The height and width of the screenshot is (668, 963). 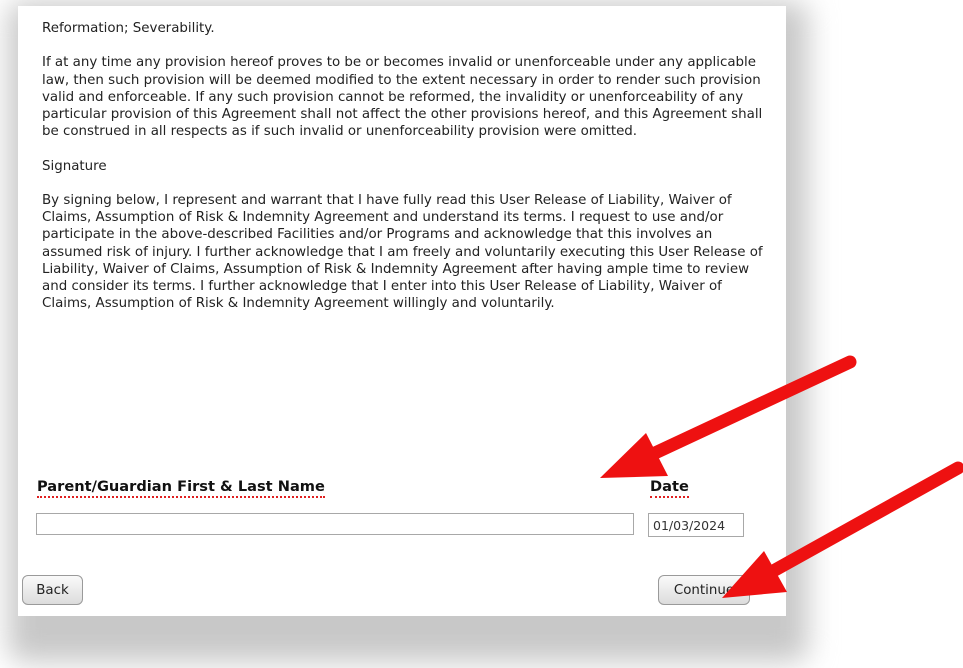 What do you see at coordinates (128, 28) in the screenshot?
I see `heading-reformation: Reformation; Severability.` at bounding box center [128, 28].